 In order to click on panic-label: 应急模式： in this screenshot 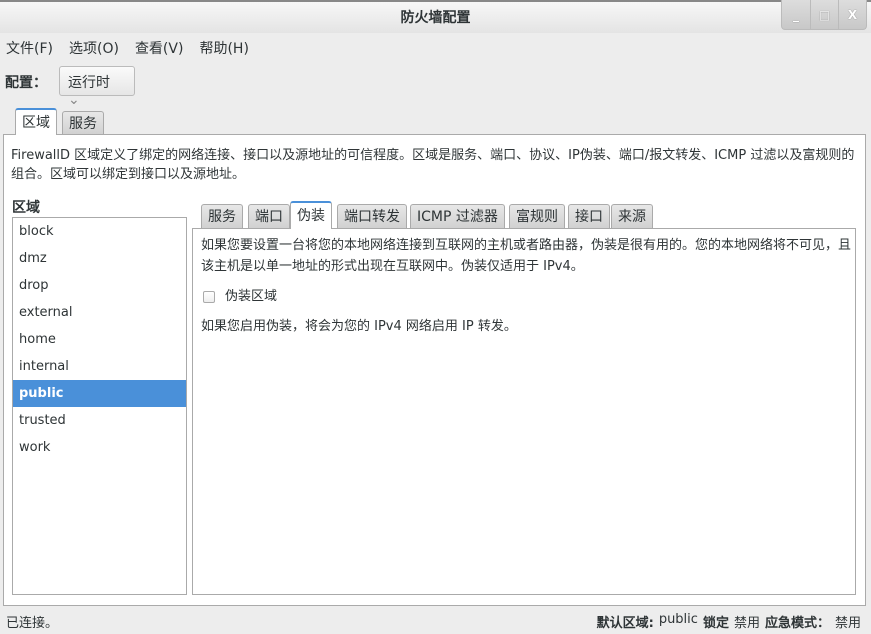, I will do `click(797, 623)`.